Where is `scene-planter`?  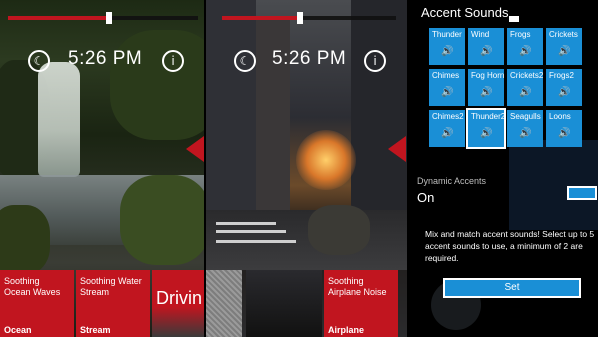 scene-planter is located at coordinates (339, 230).